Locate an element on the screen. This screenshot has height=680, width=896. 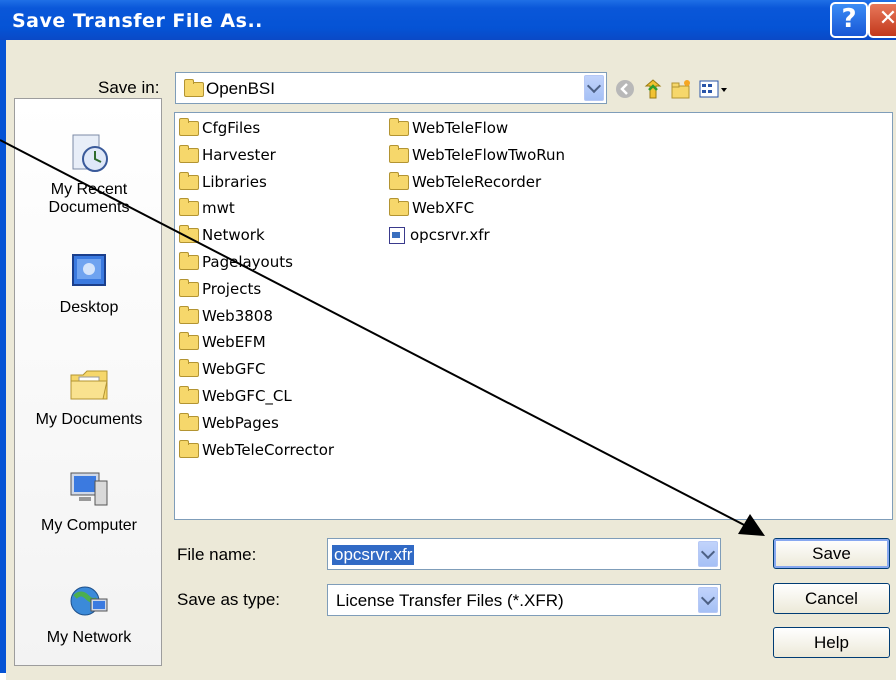
folder-item: WebXFC is located at coordinates (432, 208).